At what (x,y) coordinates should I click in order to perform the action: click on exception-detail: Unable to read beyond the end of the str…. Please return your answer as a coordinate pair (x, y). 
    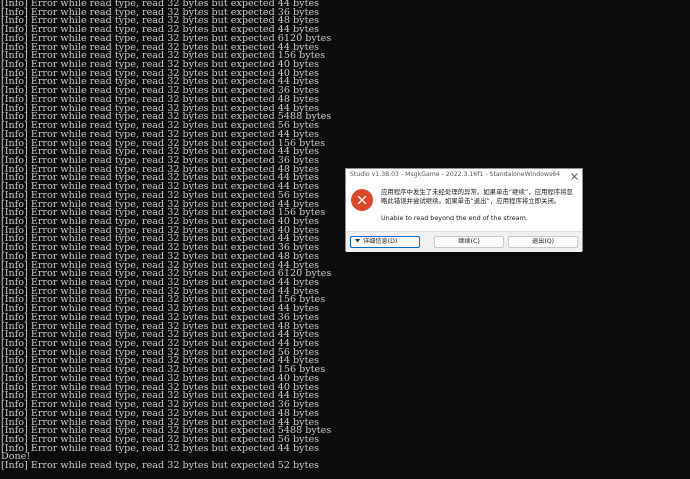
    Looking at the image, I should click on (454, 218).